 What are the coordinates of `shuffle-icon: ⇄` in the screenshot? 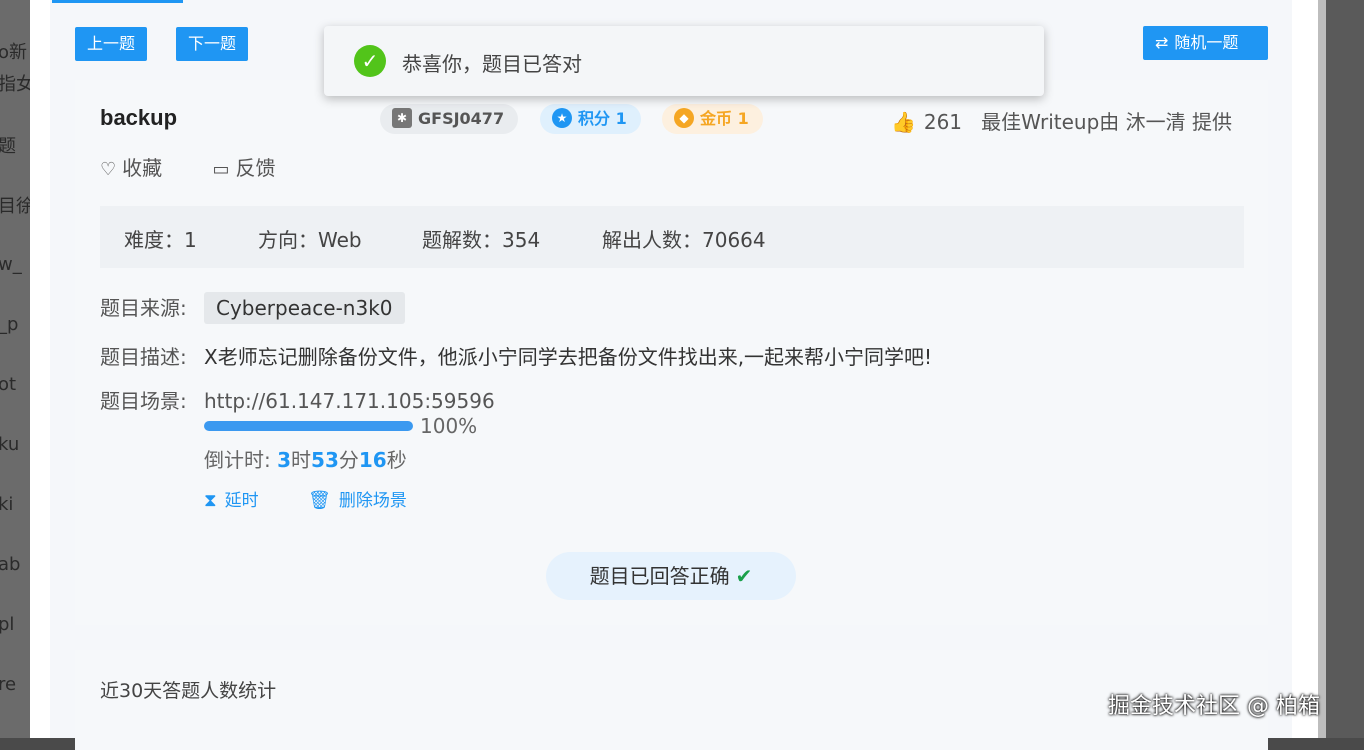 It's located at (1162, 42).